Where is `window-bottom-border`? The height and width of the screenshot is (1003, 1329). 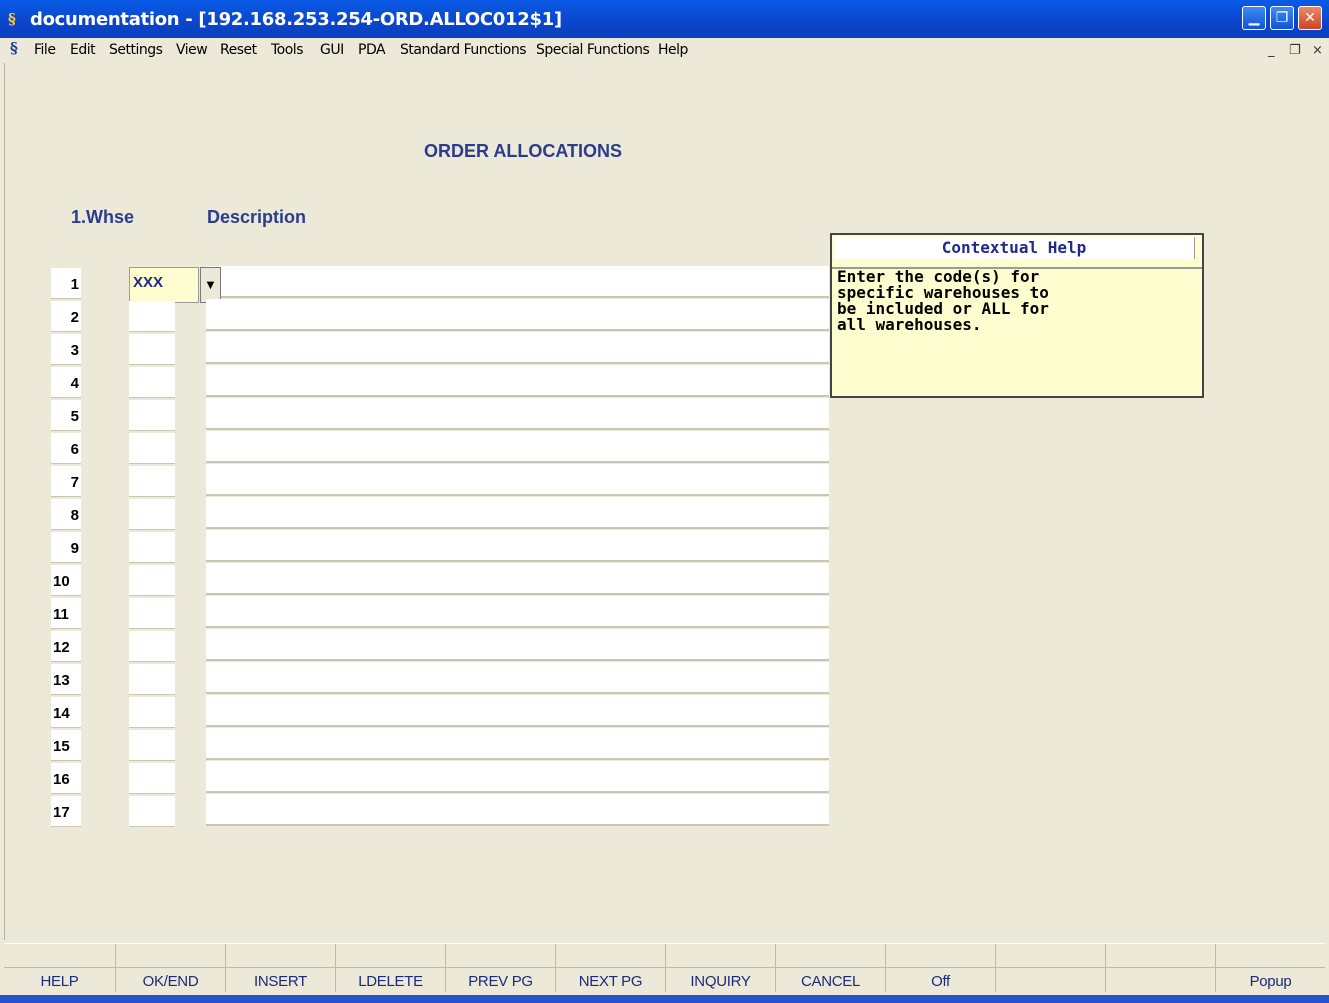 window-bottom-border is located at coordinates (664, 999).